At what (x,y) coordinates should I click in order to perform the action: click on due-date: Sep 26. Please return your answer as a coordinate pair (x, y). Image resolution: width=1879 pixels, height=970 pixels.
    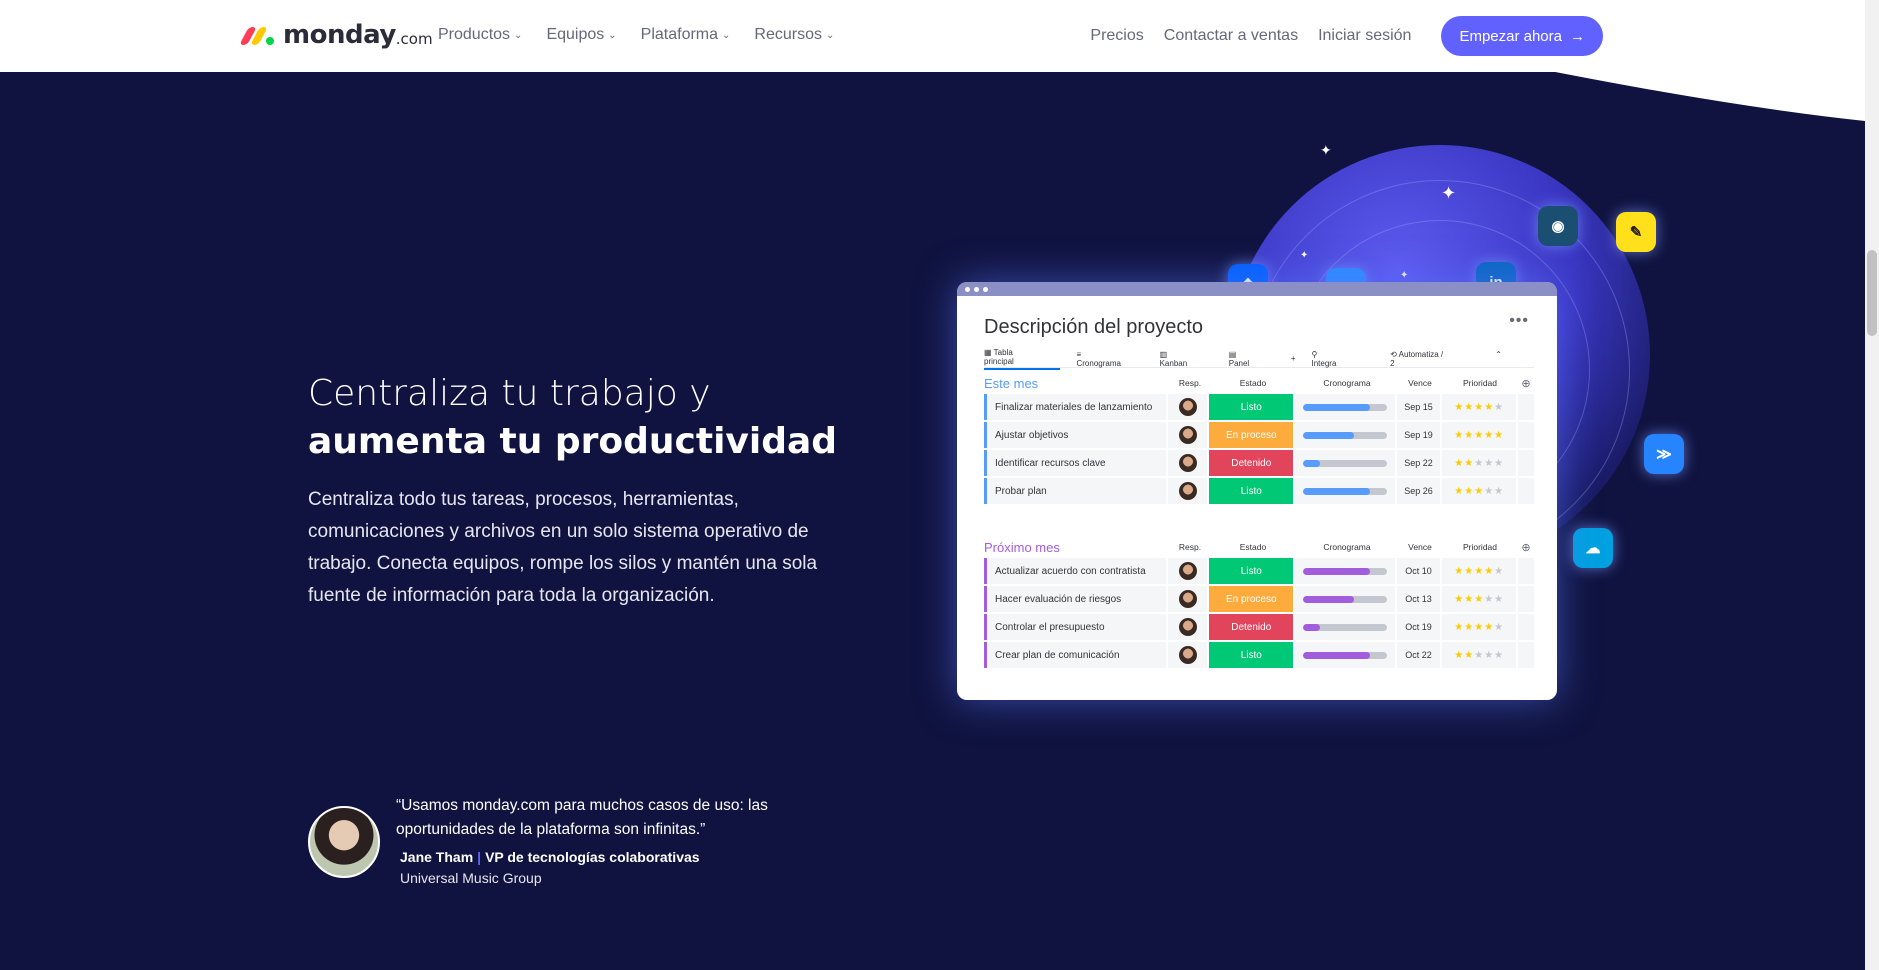
    Looking at the image, I should click on (1419, 491).